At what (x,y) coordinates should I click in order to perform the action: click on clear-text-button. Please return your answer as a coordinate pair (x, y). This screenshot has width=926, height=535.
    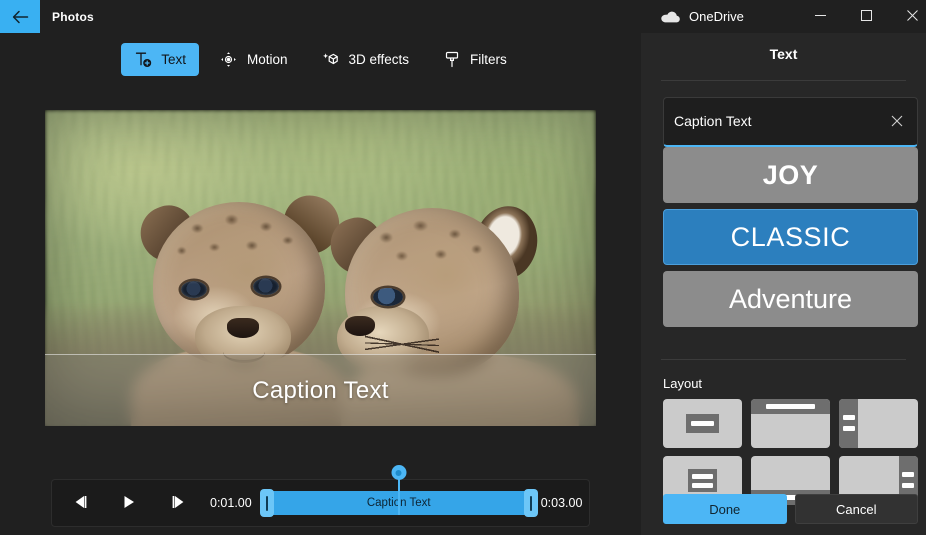
    Looking at the image, I should click on (897, 122).